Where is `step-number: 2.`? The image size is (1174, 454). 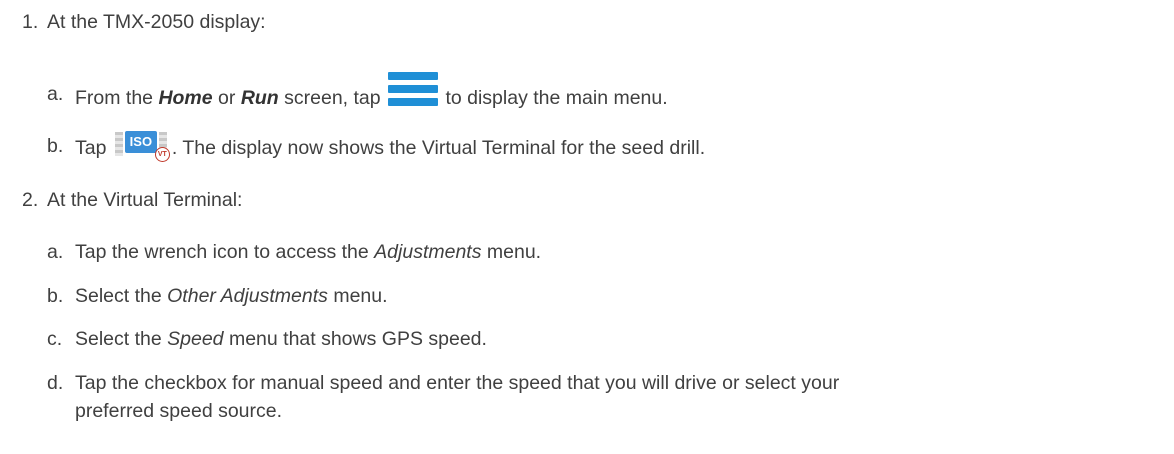
step-number: 2. is located at coordinates (30, 200).